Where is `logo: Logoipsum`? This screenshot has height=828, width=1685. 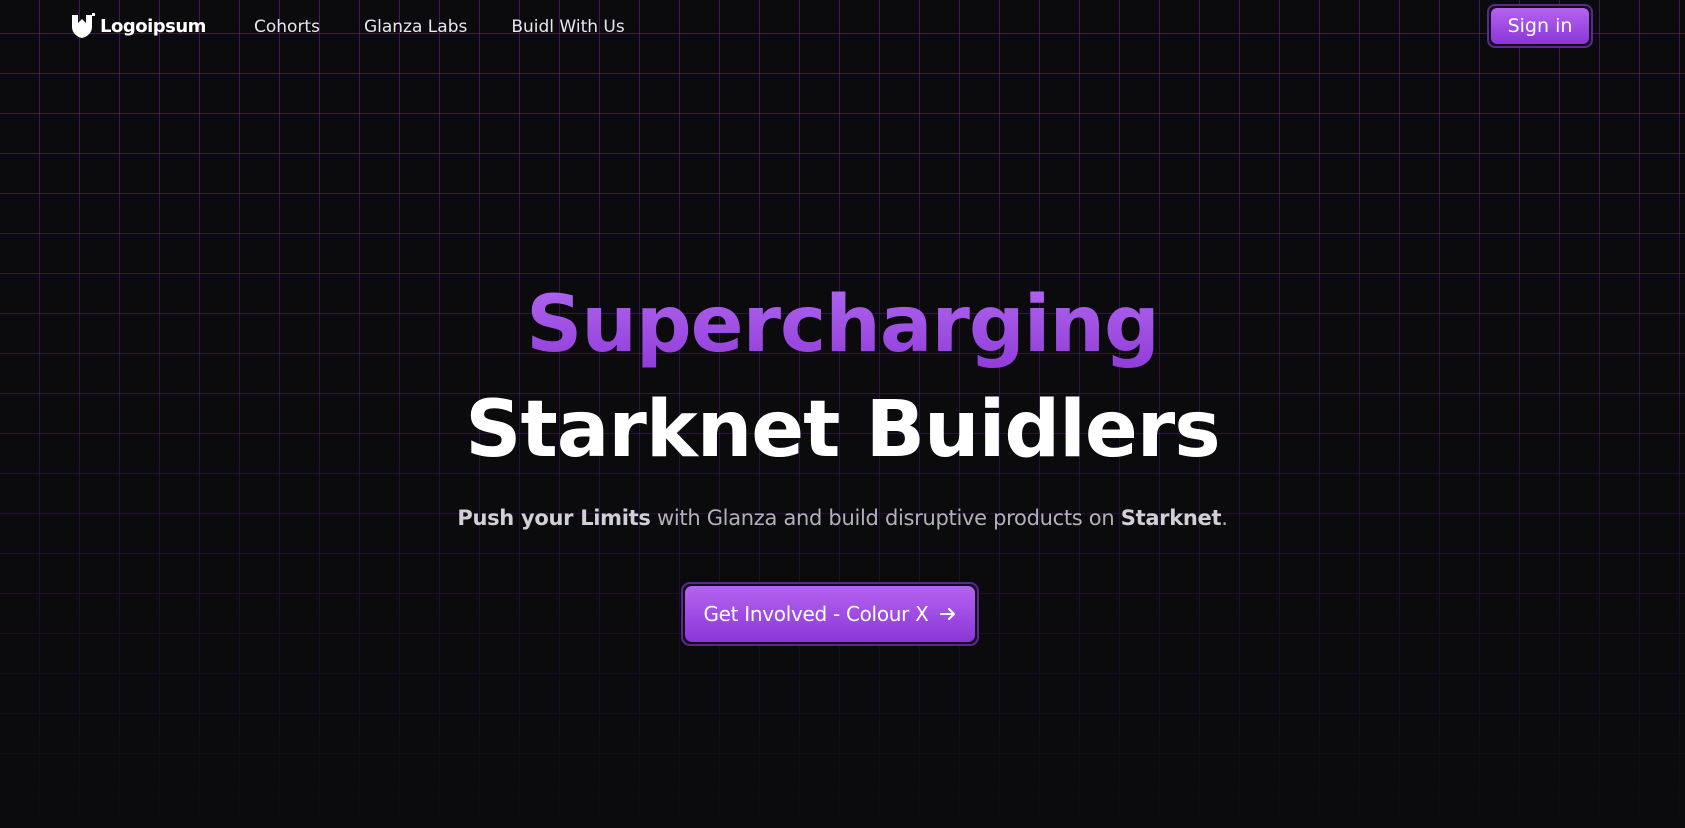
logo: Logoipsum is located at coordinates (138, 26).